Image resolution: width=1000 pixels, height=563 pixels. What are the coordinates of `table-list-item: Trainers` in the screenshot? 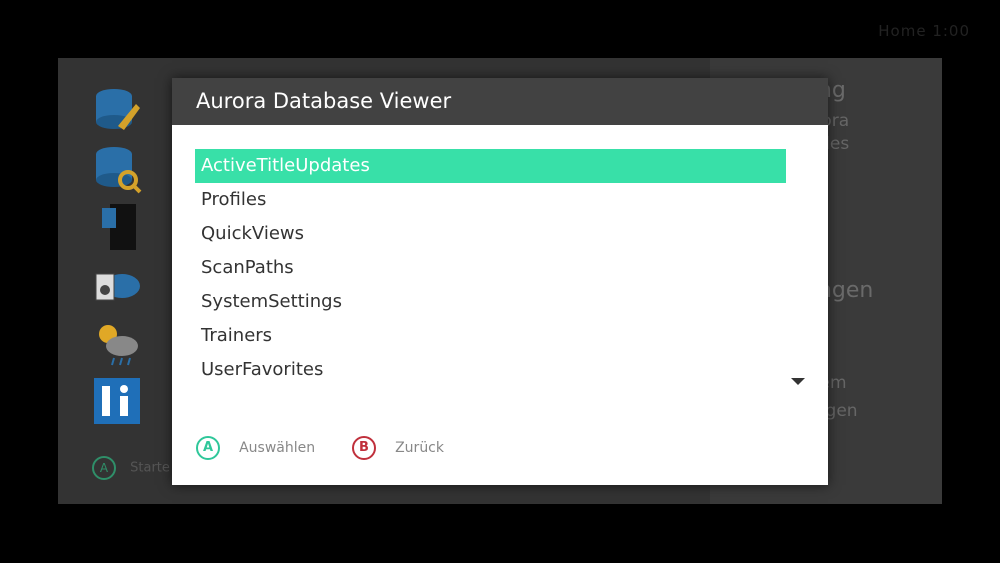 It's located at (490, 336).